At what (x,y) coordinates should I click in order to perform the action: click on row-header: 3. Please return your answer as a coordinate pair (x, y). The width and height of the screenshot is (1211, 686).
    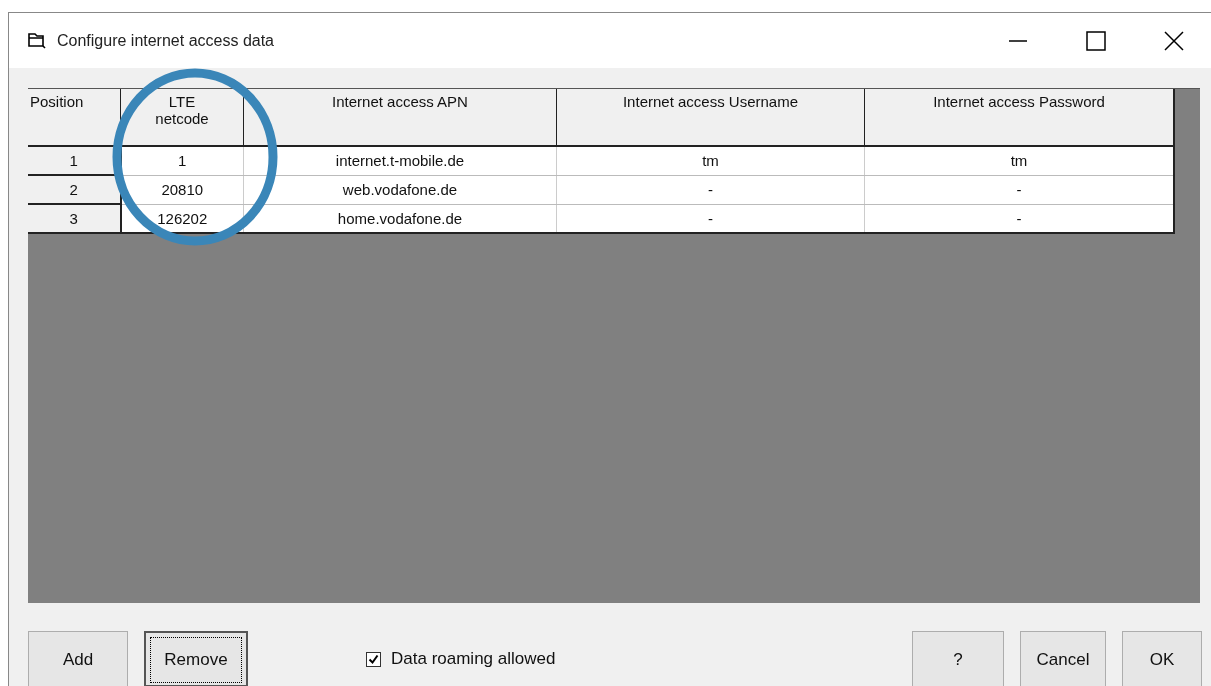
    Looking at the image, I should click on (74, 218).